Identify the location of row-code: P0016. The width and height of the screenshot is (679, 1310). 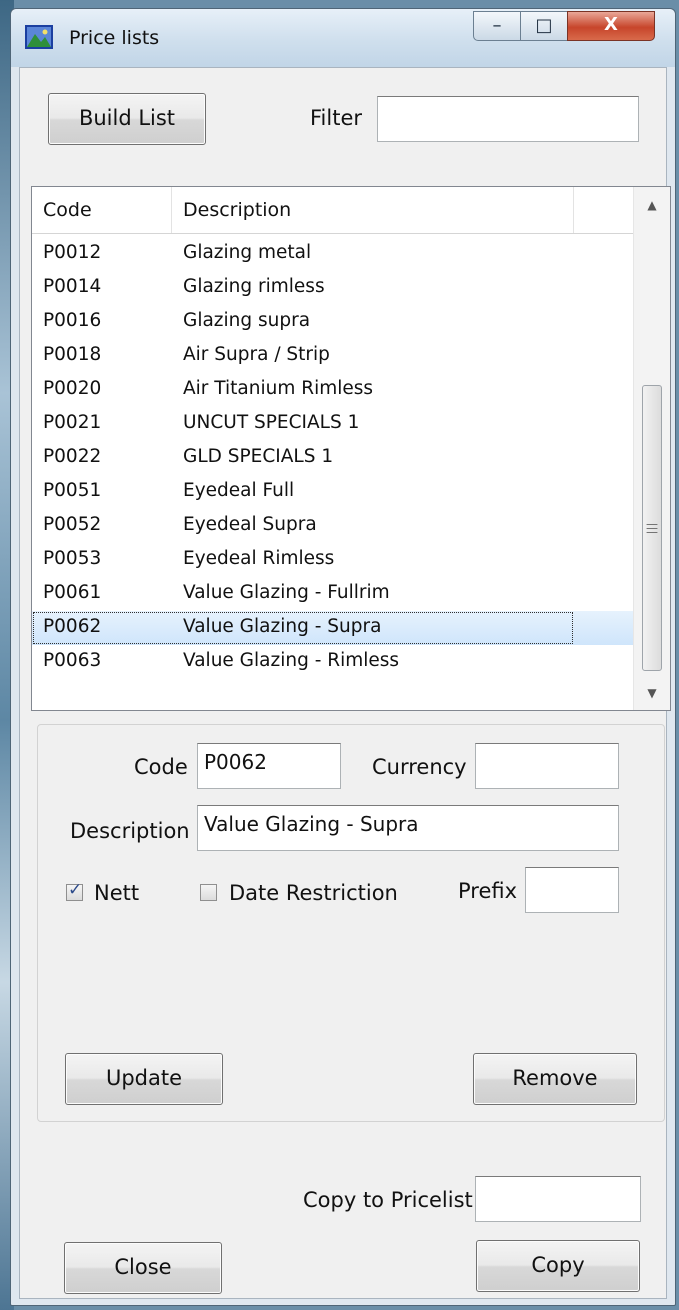
(72, 320).